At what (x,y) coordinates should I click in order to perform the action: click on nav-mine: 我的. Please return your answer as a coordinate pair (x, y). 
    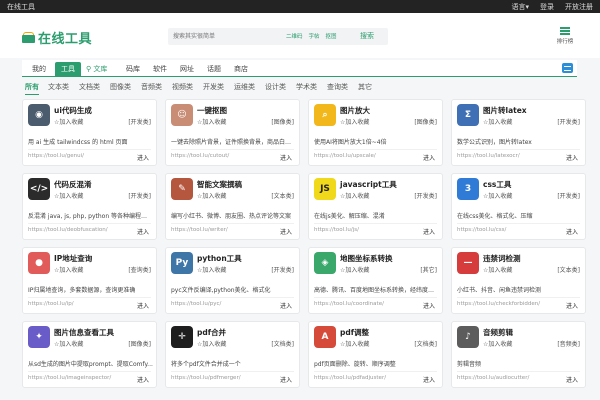
    Looking at the image, I should click on (39, 69).